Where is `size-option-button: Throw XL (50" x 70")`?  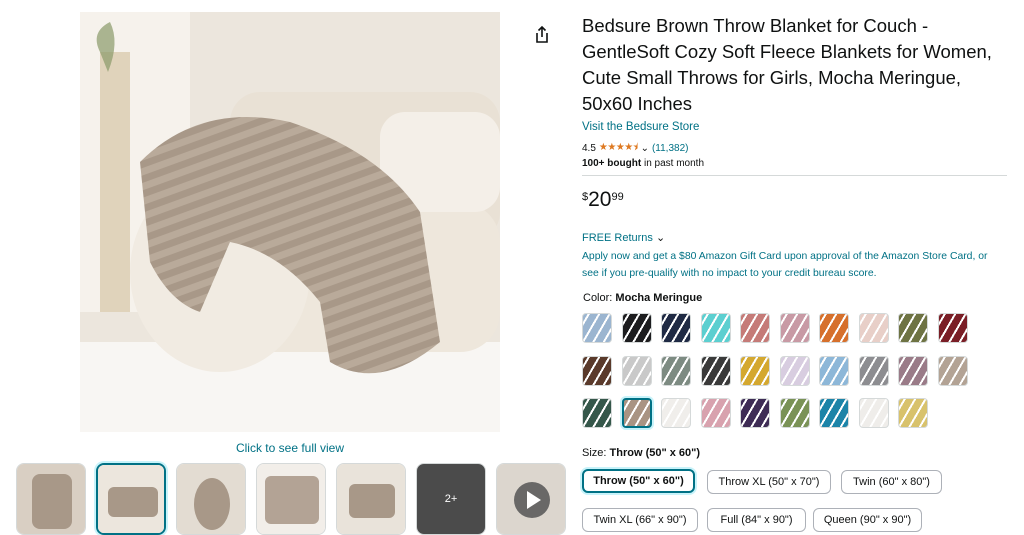 size-option-button: Throw XL (50" x 70") is located at coordinates (769, 482).